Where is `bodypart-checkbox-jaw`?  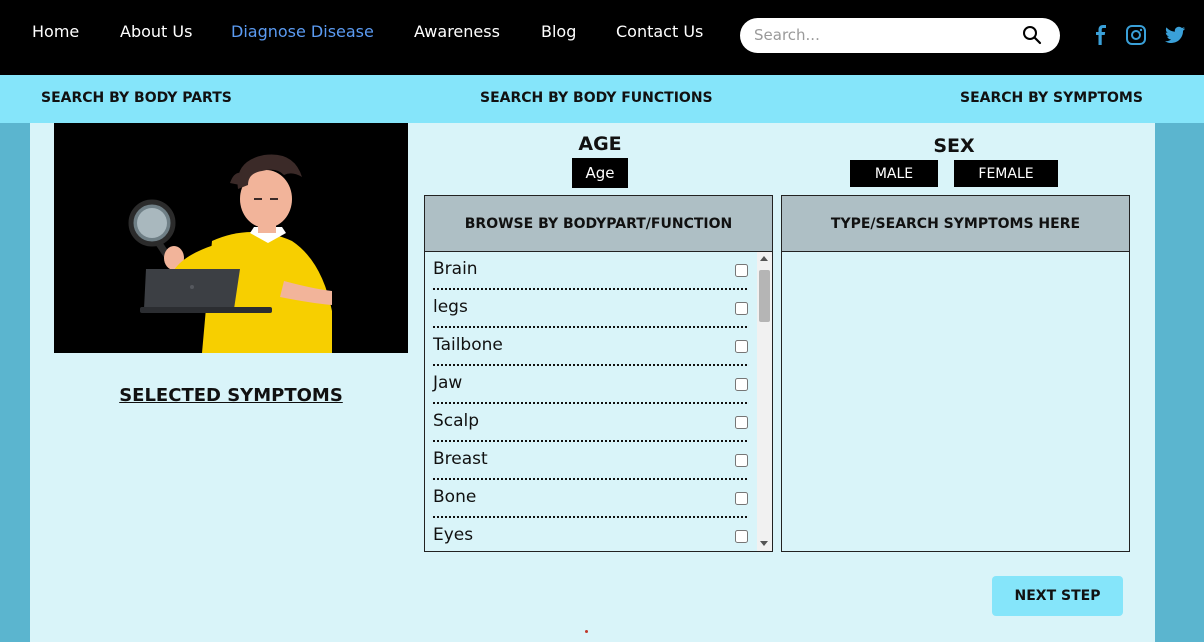
bodypart-checkbox-jaw is located at coordinates (741, 384).